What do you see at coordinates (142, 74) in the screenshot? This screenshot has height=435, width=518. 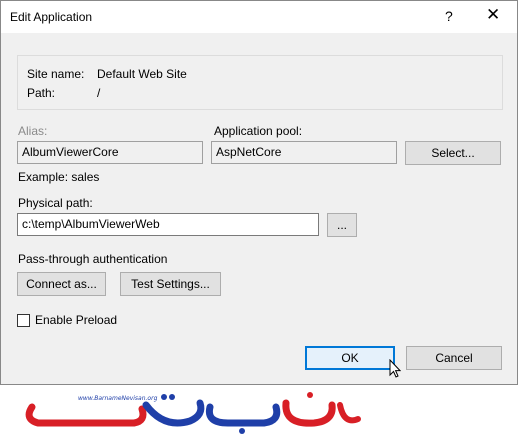 I see `site-name-value: Default Web Site` at bounding box center [142, 74].